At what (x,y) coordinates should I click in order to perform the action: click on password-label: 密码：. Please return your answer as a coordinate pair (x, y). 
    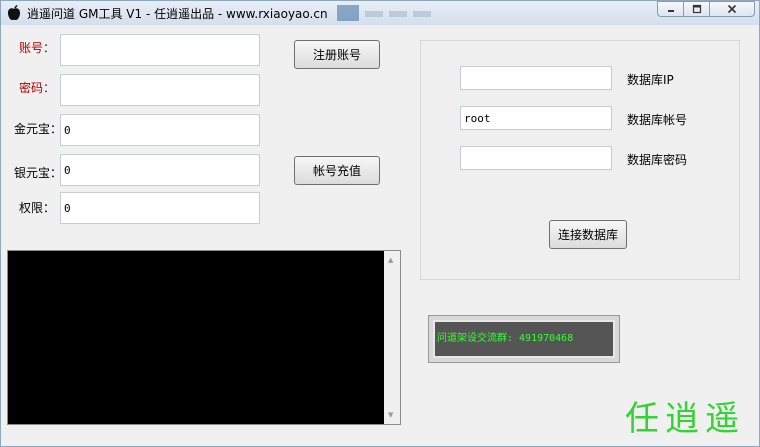
    Looking at the image, I should click on (37, 88).